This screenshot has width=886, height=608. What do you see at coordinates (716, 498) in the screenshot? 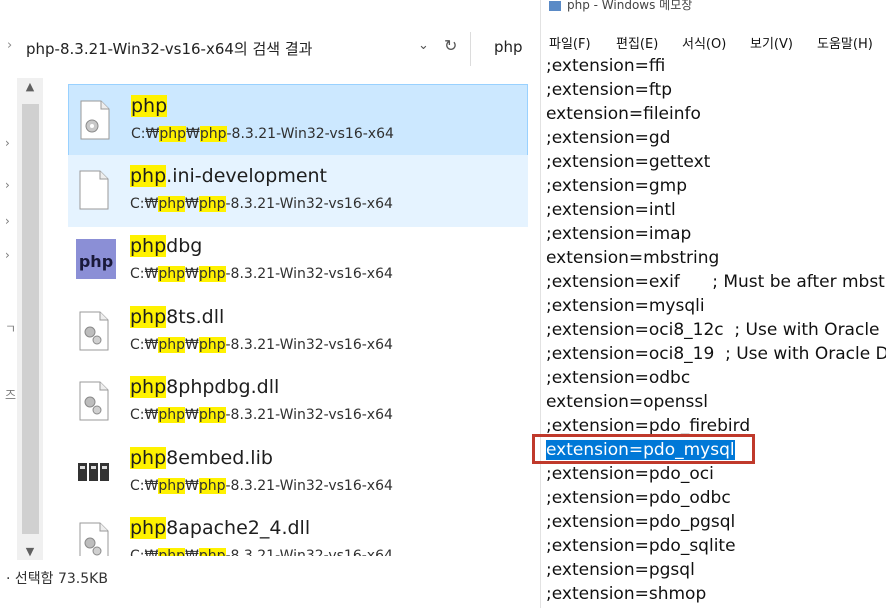
I see `text-line: ;extension=pdo_odbc` at bounding box center [716, 498].